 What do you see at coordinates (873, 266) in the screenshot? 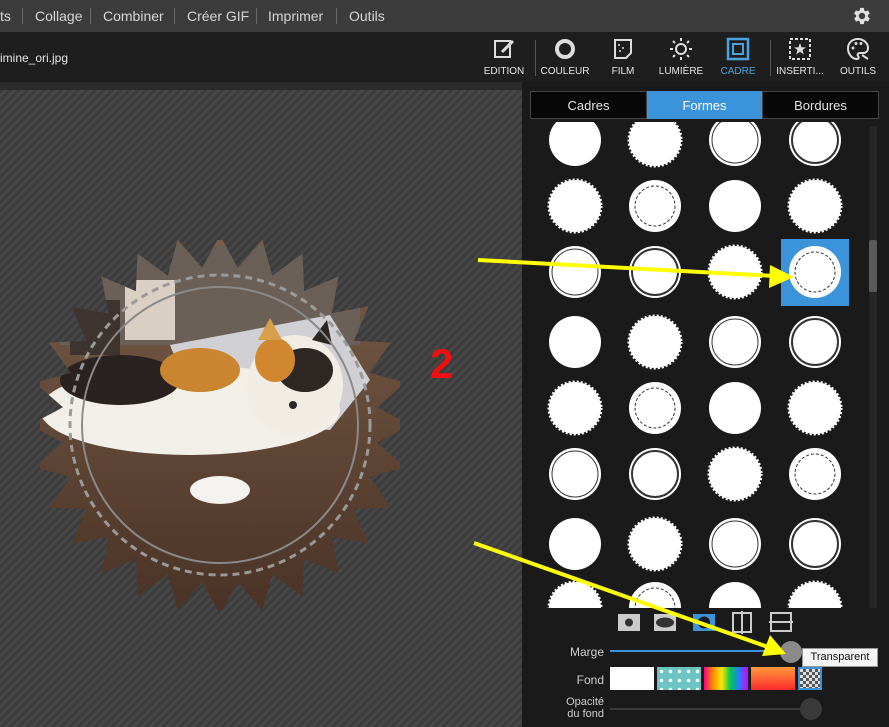
I see `shape-scrollbar-thumb` at bounding box center [873, 266].